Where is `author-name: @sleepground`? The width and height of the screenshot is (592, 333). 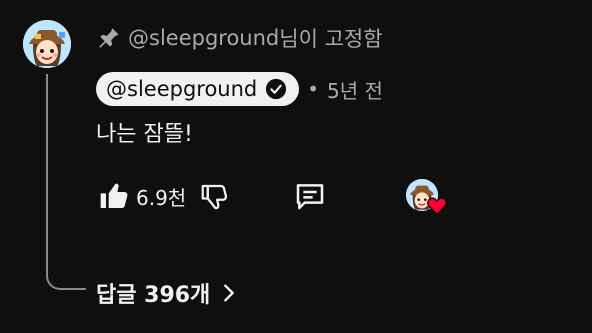 author-name: @sleepground is located at coordinates (182, 89).